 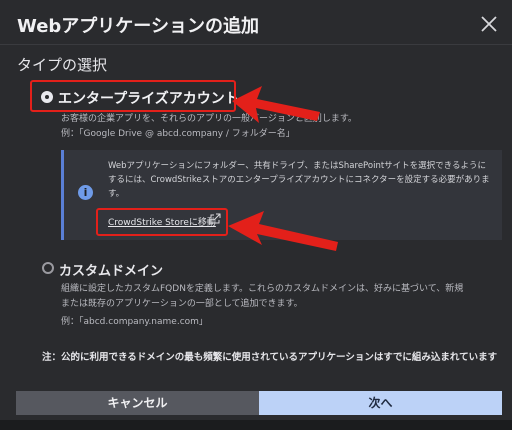 What do you see at coordinates (62, 65) in the screenshot?
I see `section-title: タイプの選択` at bounding box center [62, 65].